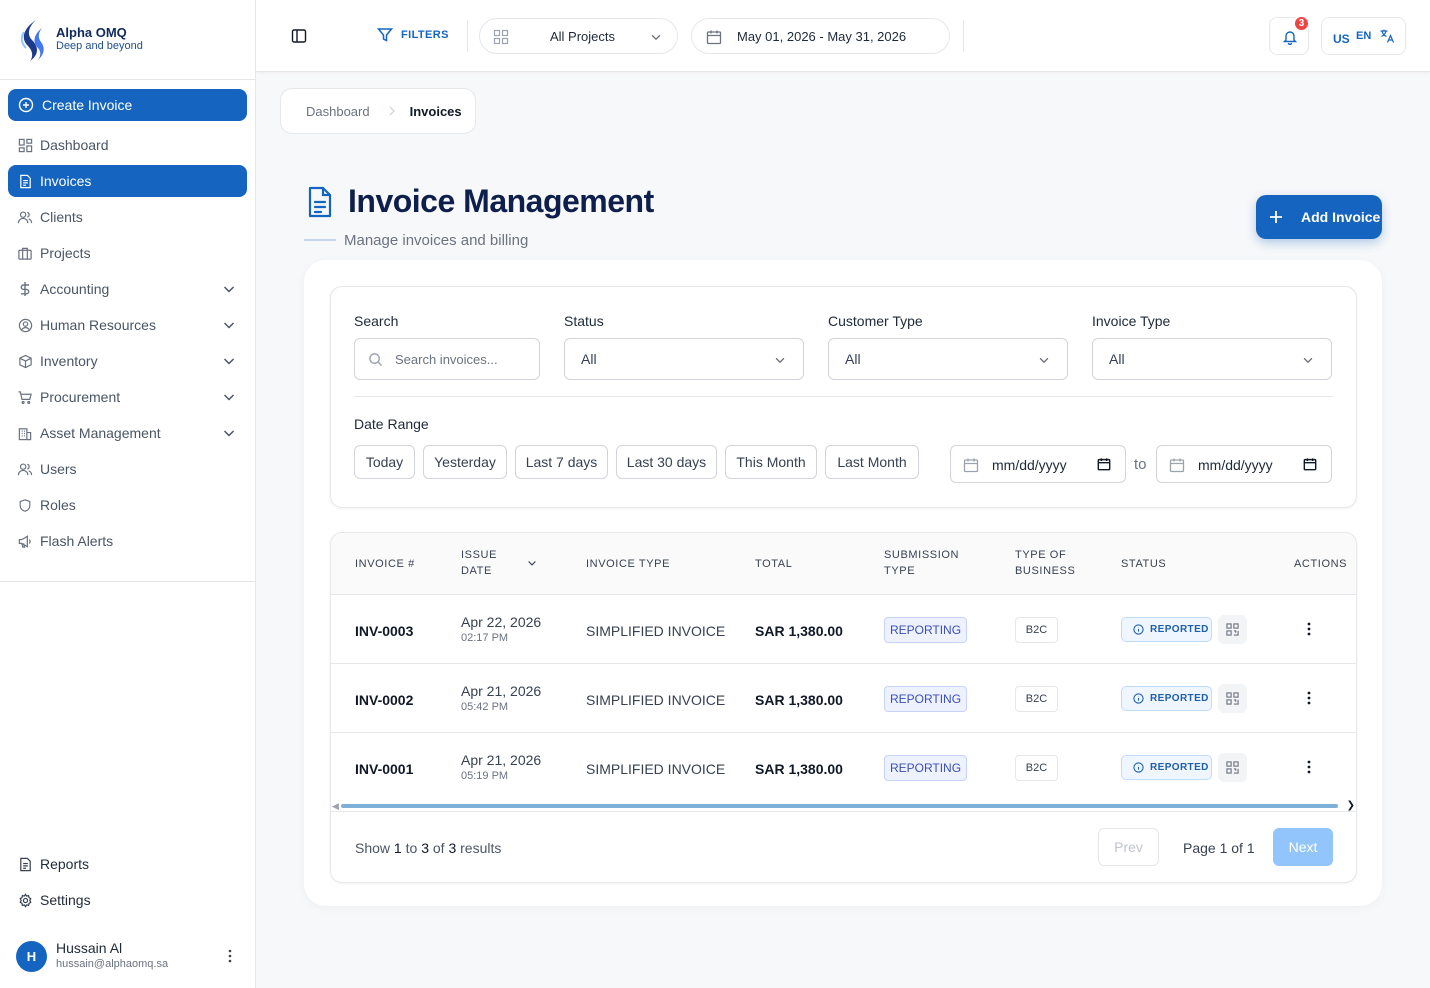 The image size is (1430, 988). What do you see at coordinates (771, 462) in the screenshot?
I see `range-this-month-button: This Month` at bounding box center [771, 462].